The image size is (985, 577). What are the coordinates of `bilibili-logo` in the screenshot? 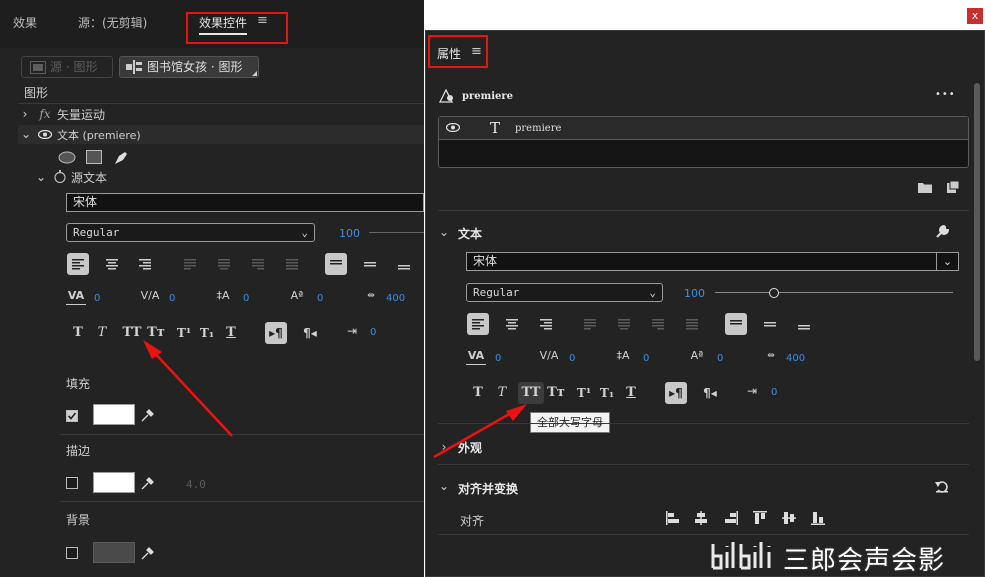 It's located at (742, 556).